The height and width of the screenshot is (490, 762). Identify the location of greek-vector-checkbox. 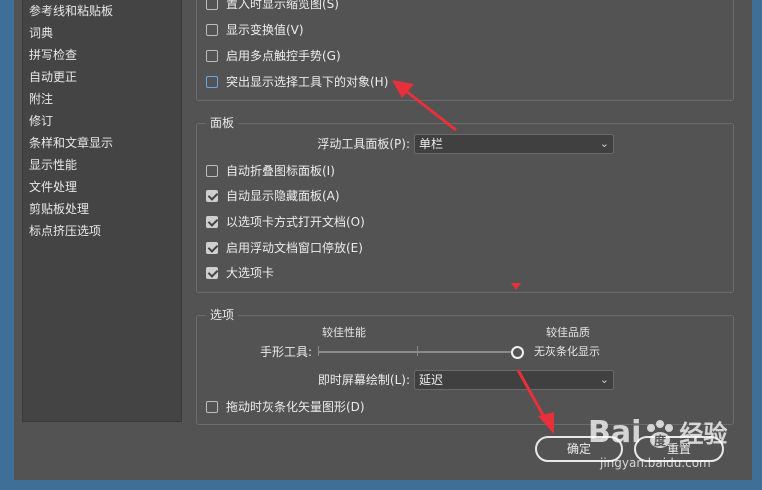
(212, 407).